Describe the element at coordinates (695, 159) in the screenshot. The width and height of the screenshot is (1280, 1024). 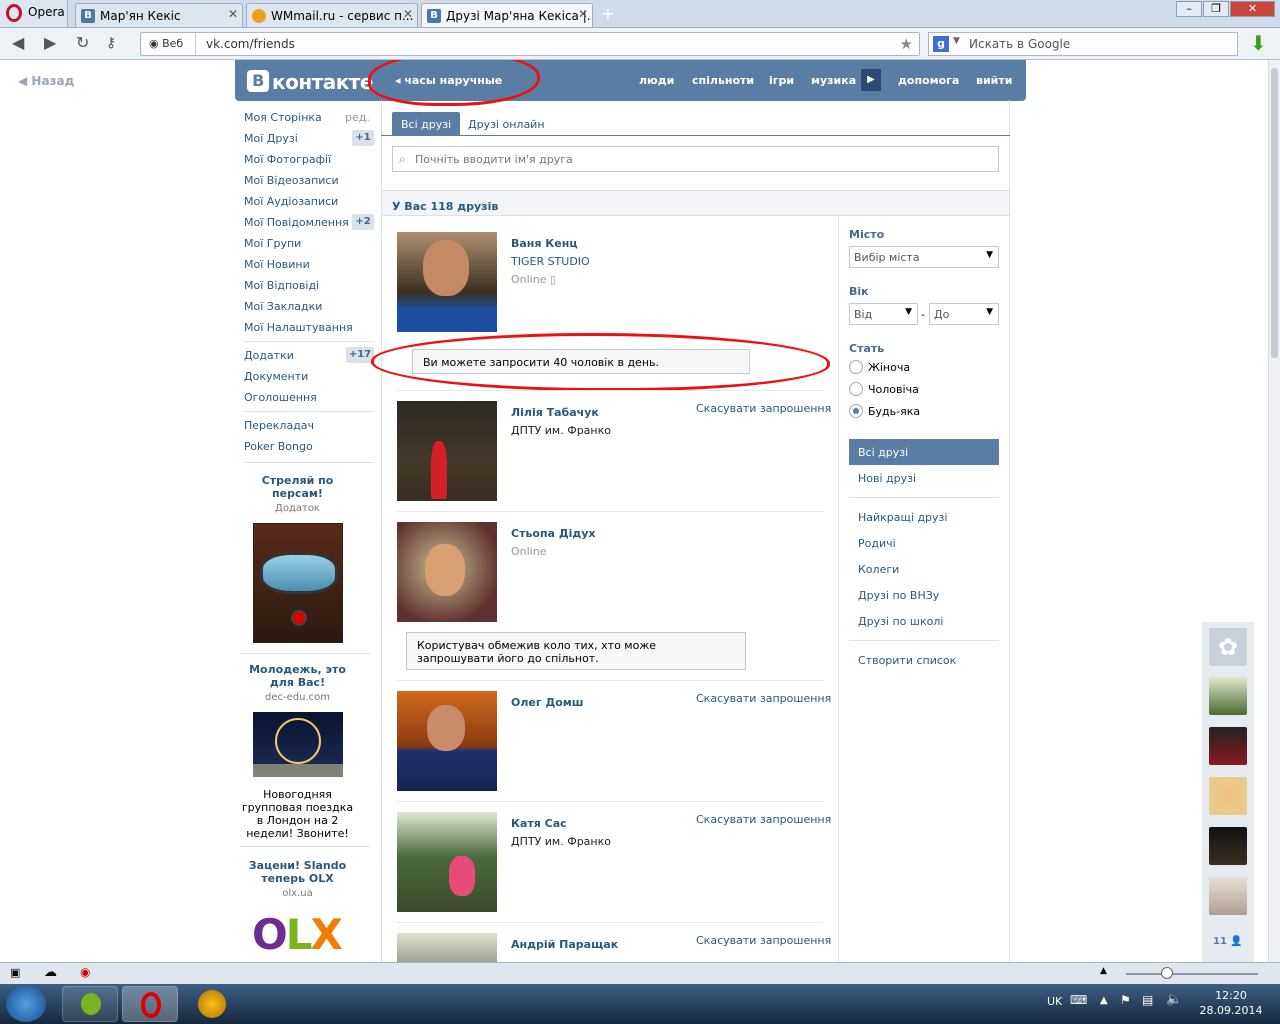
I see `friend-search-input: ⌕ Почніть вводити ім'я друга` at that location.